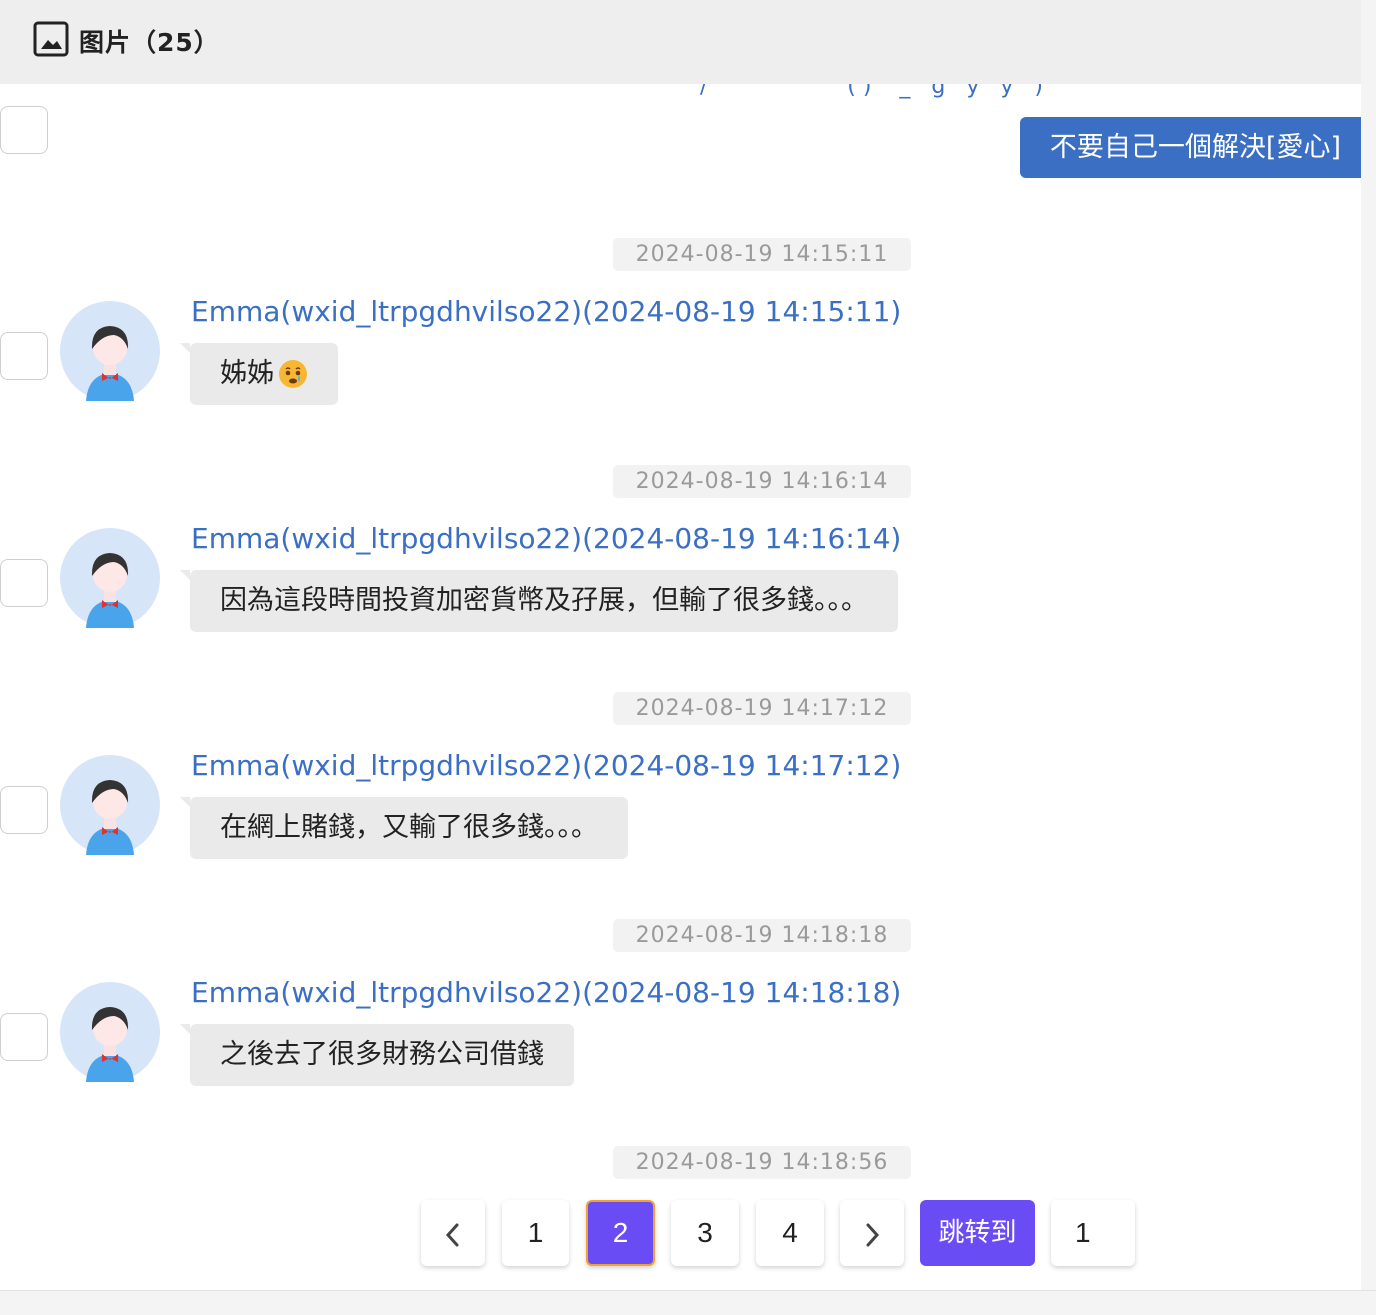  What do you see at coordinates (382, 1054) in the screenshot?
I see `message-text: 之後去了很多財務公司借錢` at bounding box center [382, 1054].